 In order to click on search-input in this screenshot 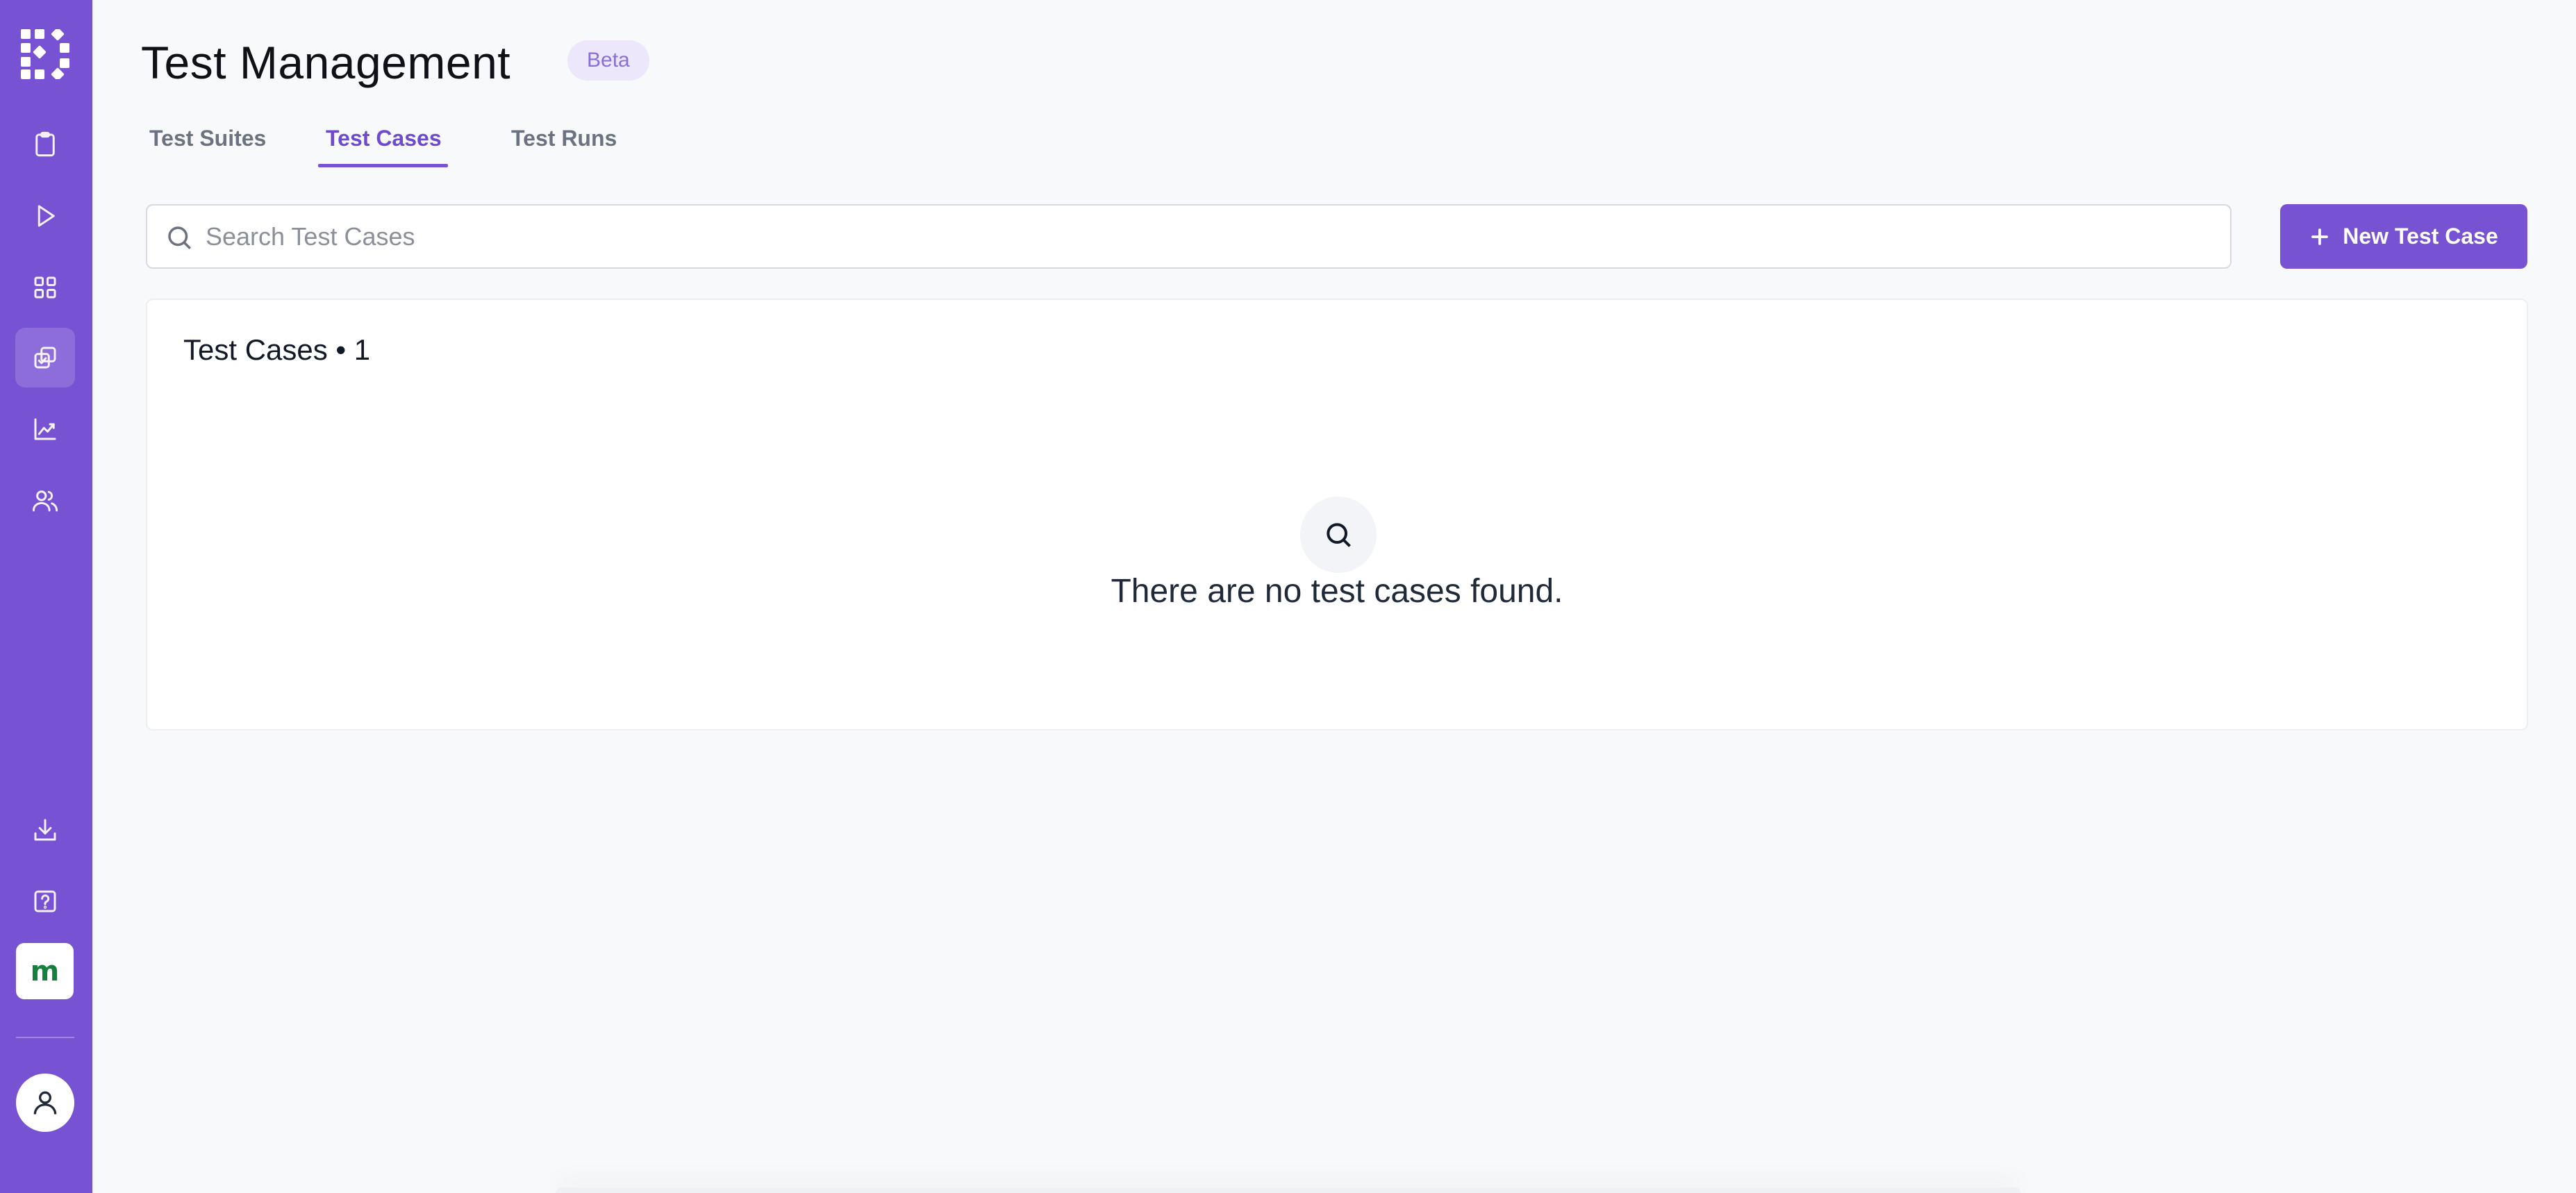, I will do `click(1206, 236)`.